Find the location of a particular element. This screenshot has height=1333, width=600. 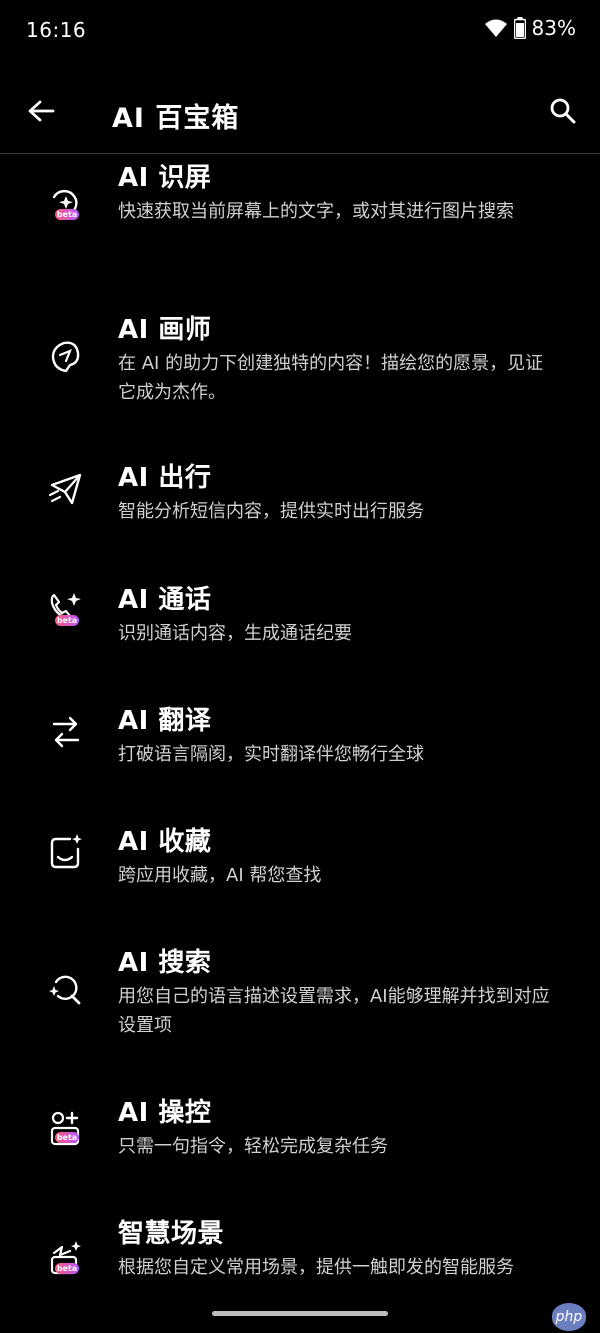

list-item-control: beta AI 操控 只需一句指令，轻松完成复杂任务 is located at coordinates (300, 1137).